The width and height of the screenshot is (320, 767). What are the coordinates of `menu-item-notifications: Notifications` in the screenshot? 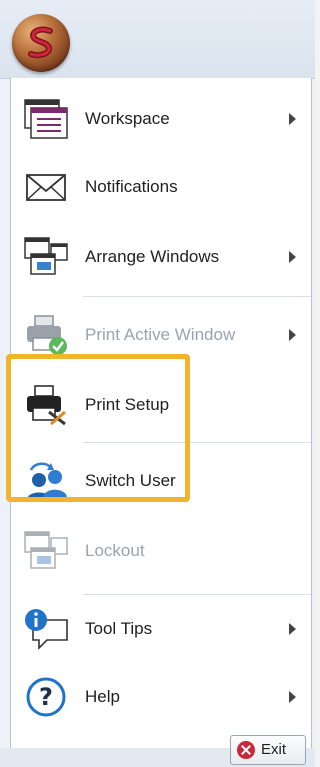 It's located at (161, 187).